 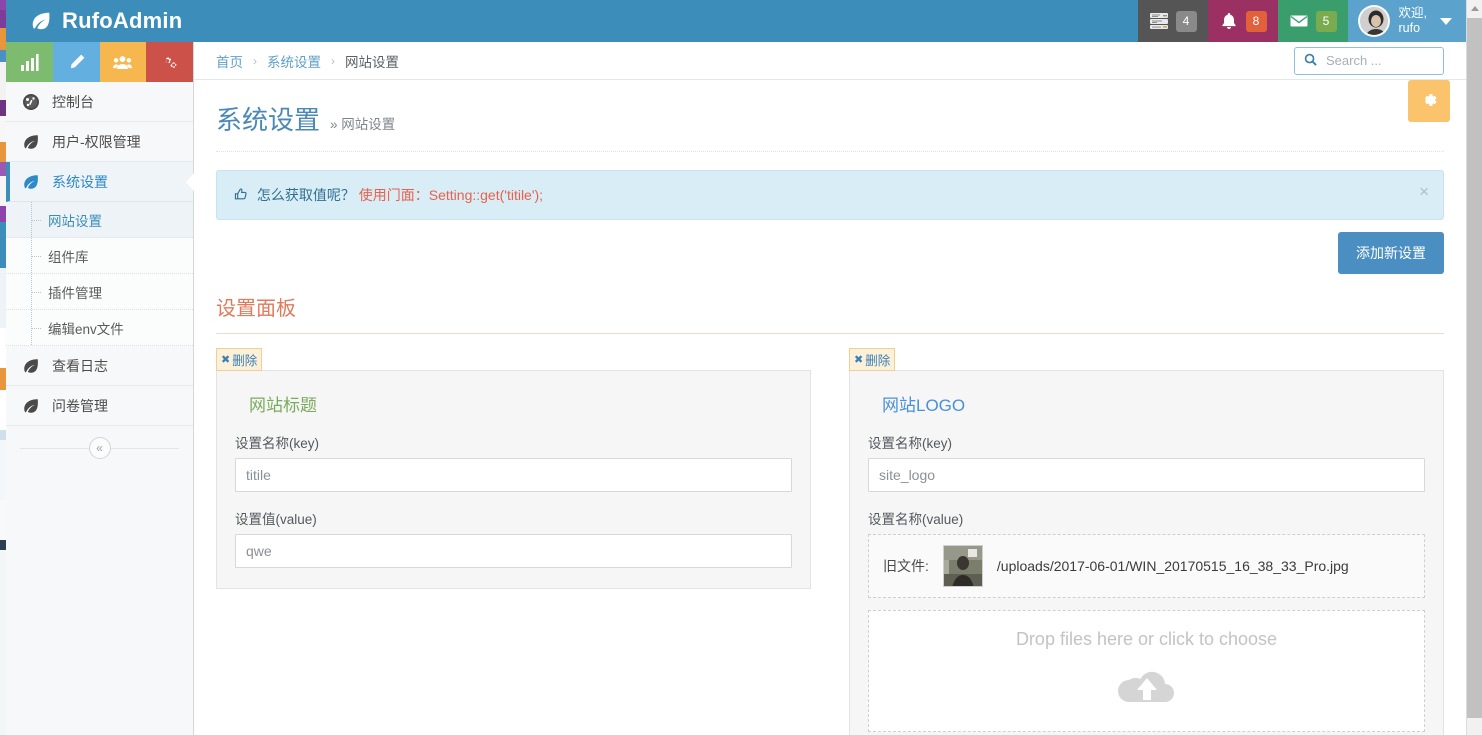 I want to click on breadcrumb-item-current: 网站设置, so click(x=372, y=62).